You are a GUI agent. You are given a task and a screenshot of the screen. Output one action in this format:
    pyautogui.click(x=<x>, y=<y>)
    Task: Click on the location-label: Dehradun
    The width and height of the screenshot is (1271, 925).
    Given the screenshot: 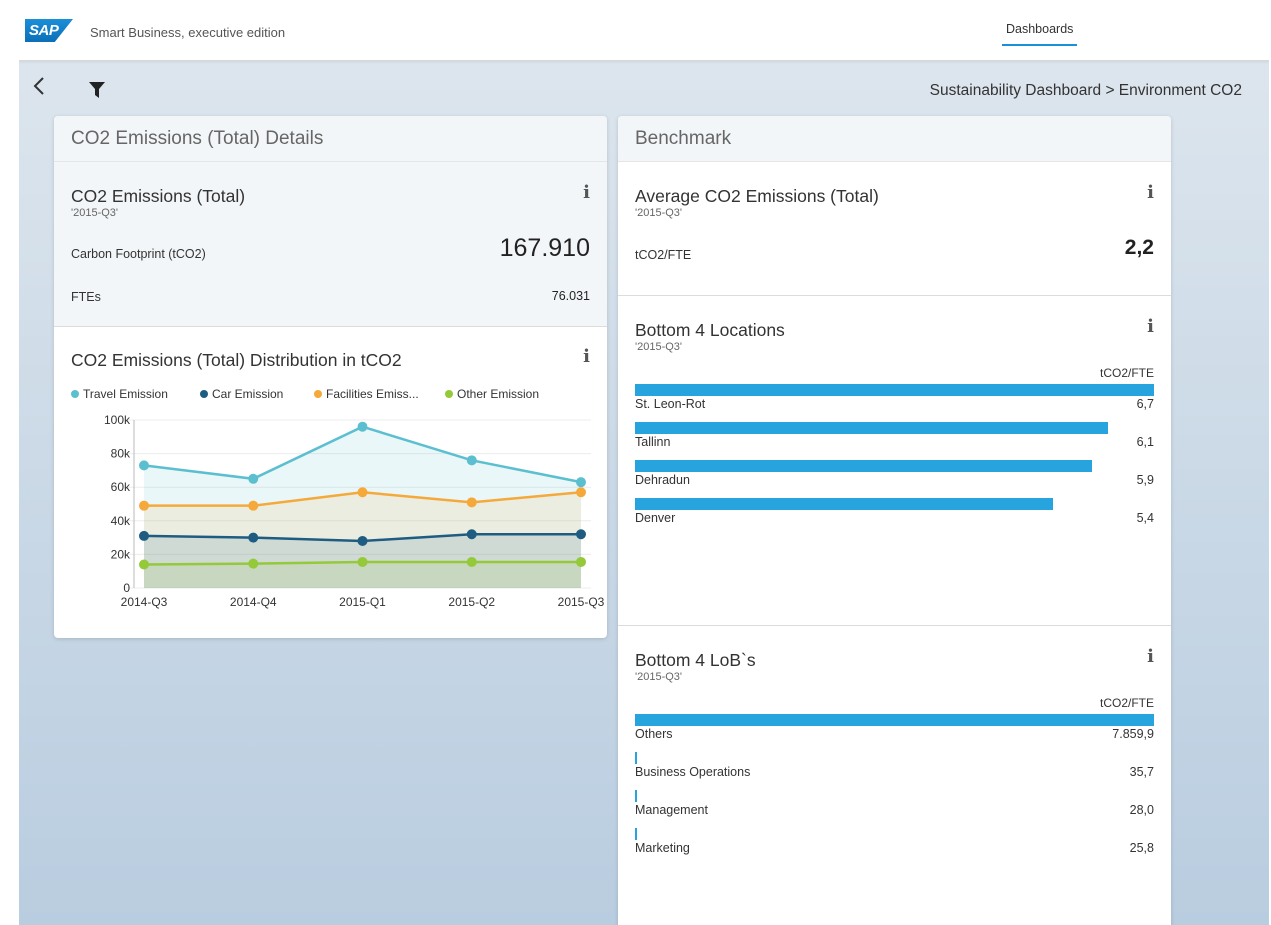 What is the action you would take?
    pyautogui.click(x=662, y=480)
    